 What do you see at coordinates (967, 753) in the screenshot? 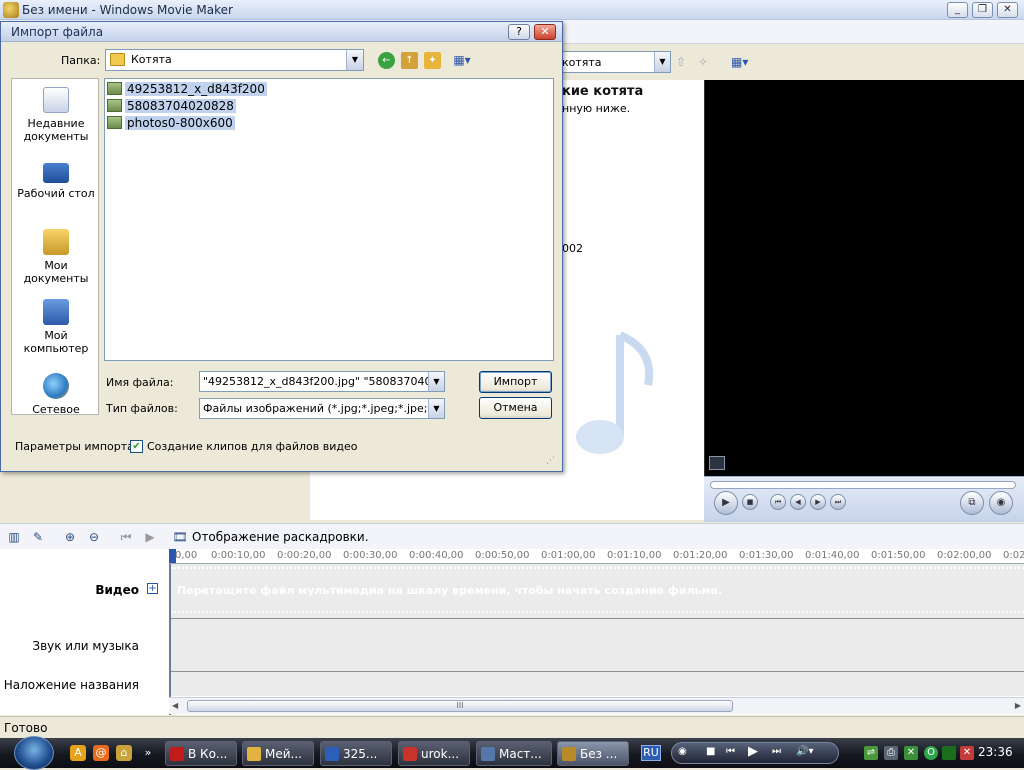
I see `network-disconnected-icon: ✕` at bounding box center [967, 753].